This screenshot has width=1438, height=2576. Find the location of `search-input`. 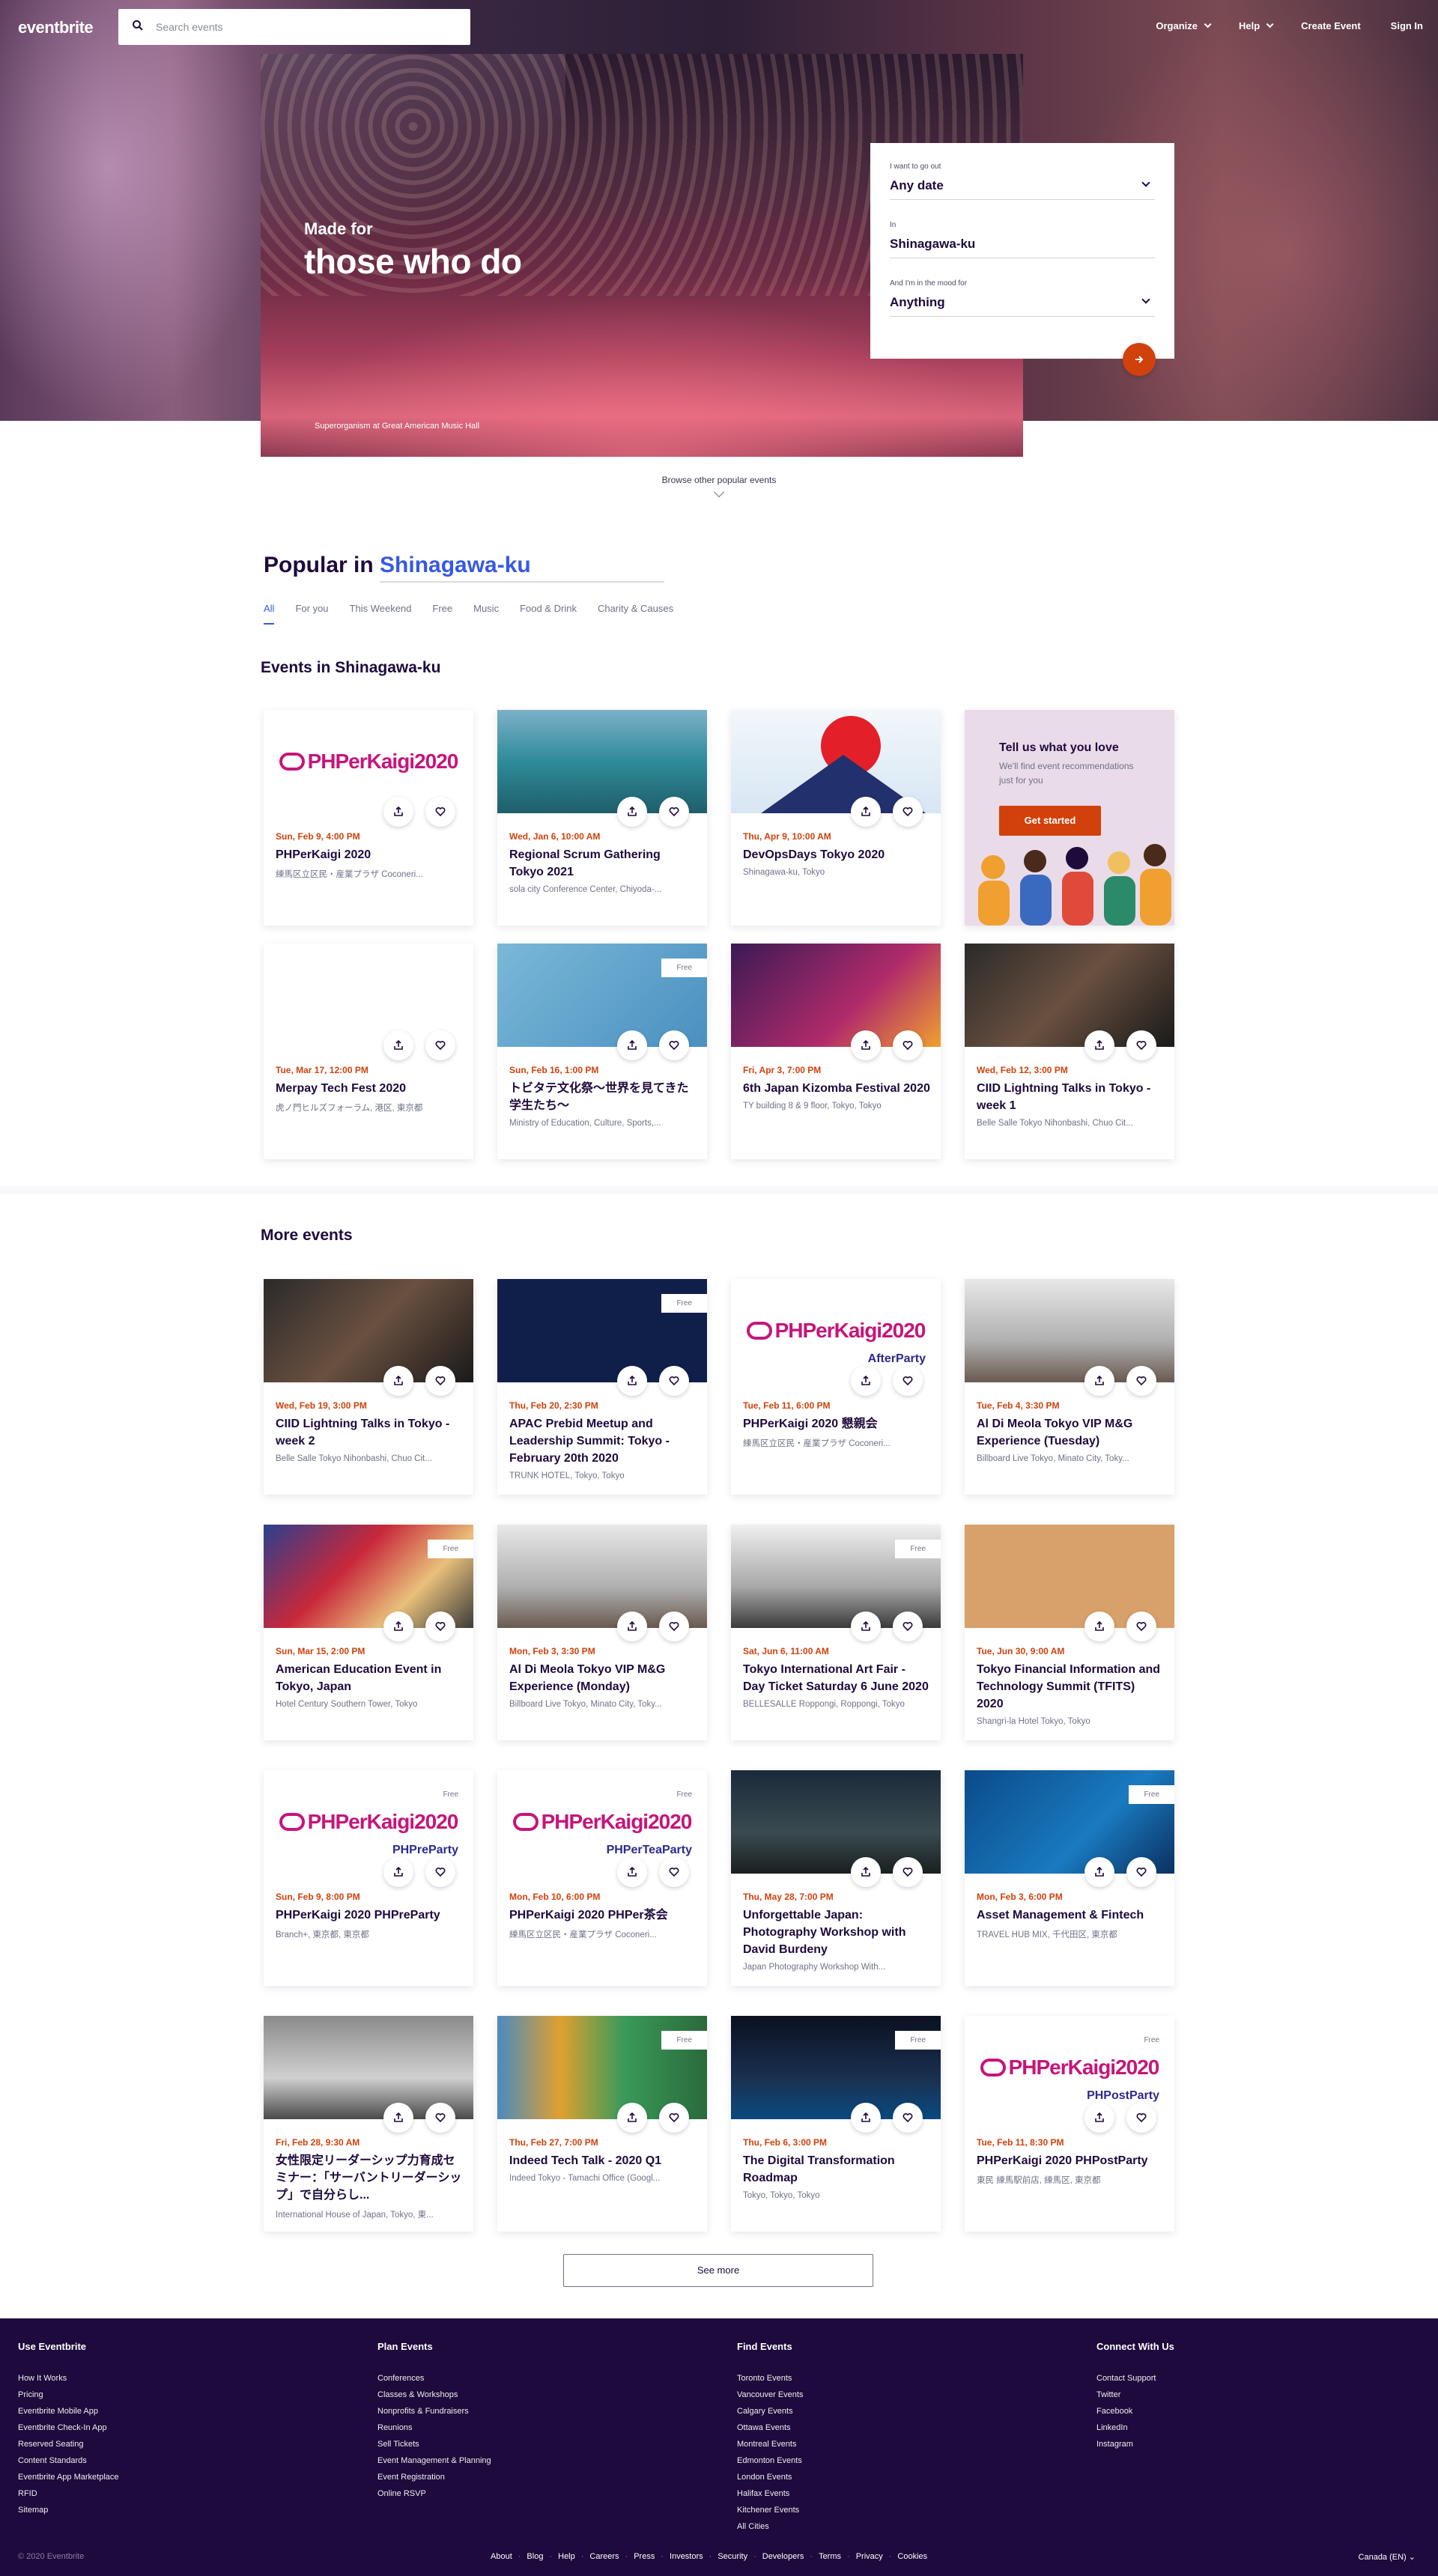

search-input is located at coordinates (305, 27).